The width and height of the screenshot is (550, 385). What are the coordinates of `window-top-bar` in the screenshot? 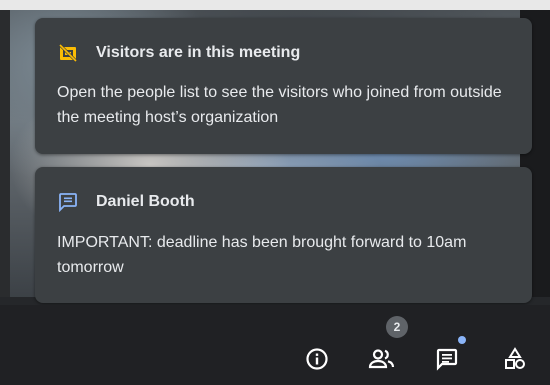 It's located at (275, 5).